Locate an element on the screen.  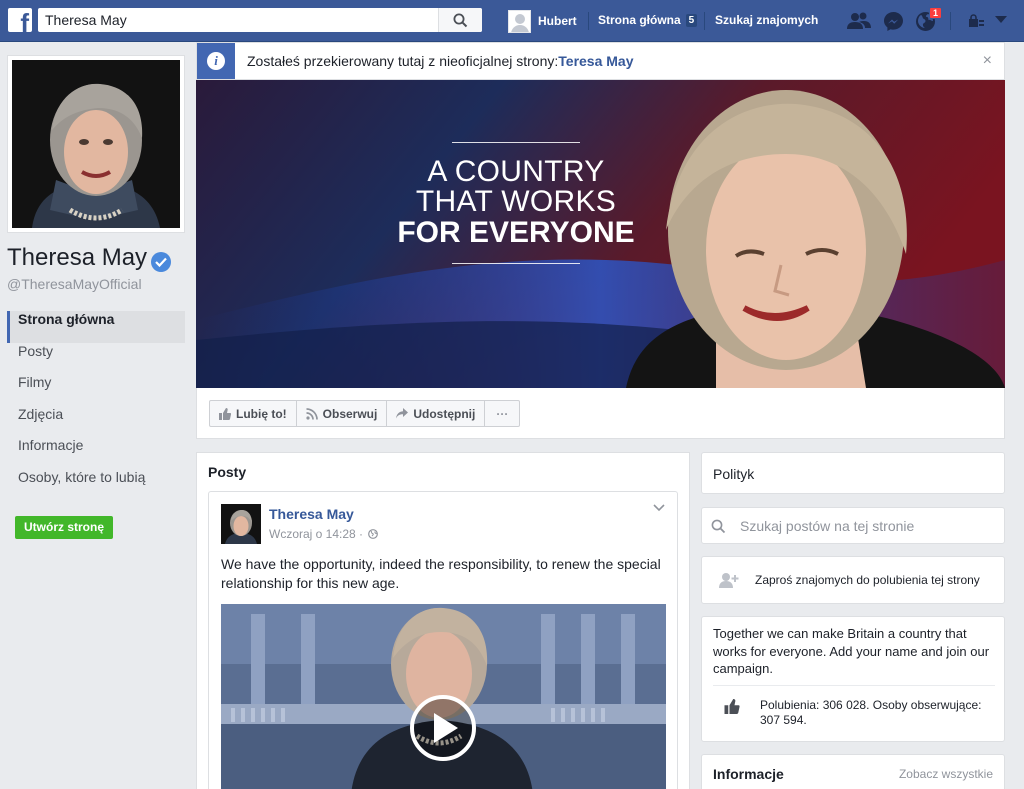
profile-link: Hubert is located at coordinates (542, 21).